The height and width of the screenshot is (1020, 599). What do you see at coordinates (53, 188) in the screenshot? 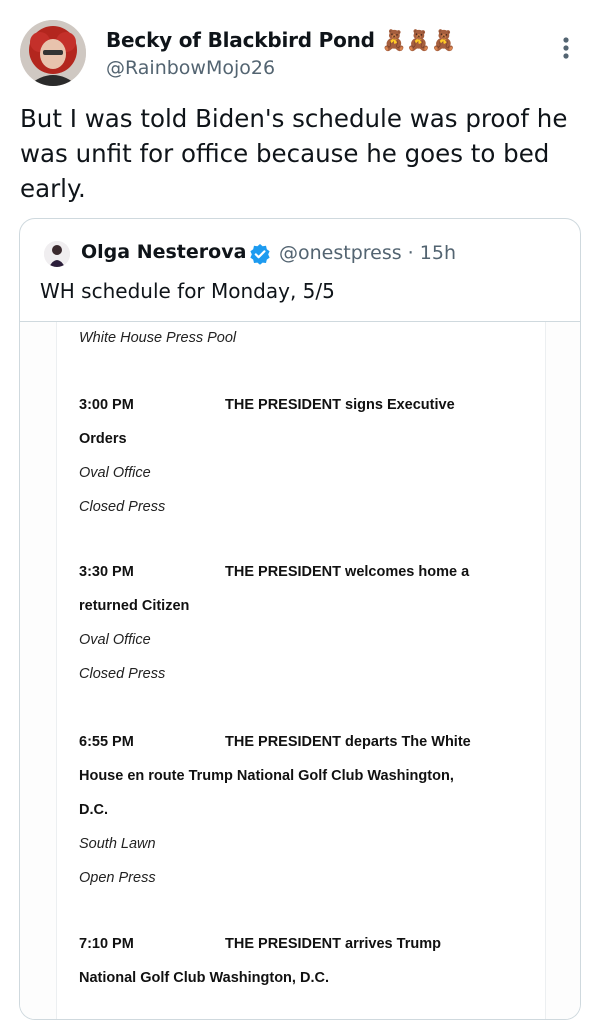
I see `tweet-text-line: early.` at bounding box center [53, 188].